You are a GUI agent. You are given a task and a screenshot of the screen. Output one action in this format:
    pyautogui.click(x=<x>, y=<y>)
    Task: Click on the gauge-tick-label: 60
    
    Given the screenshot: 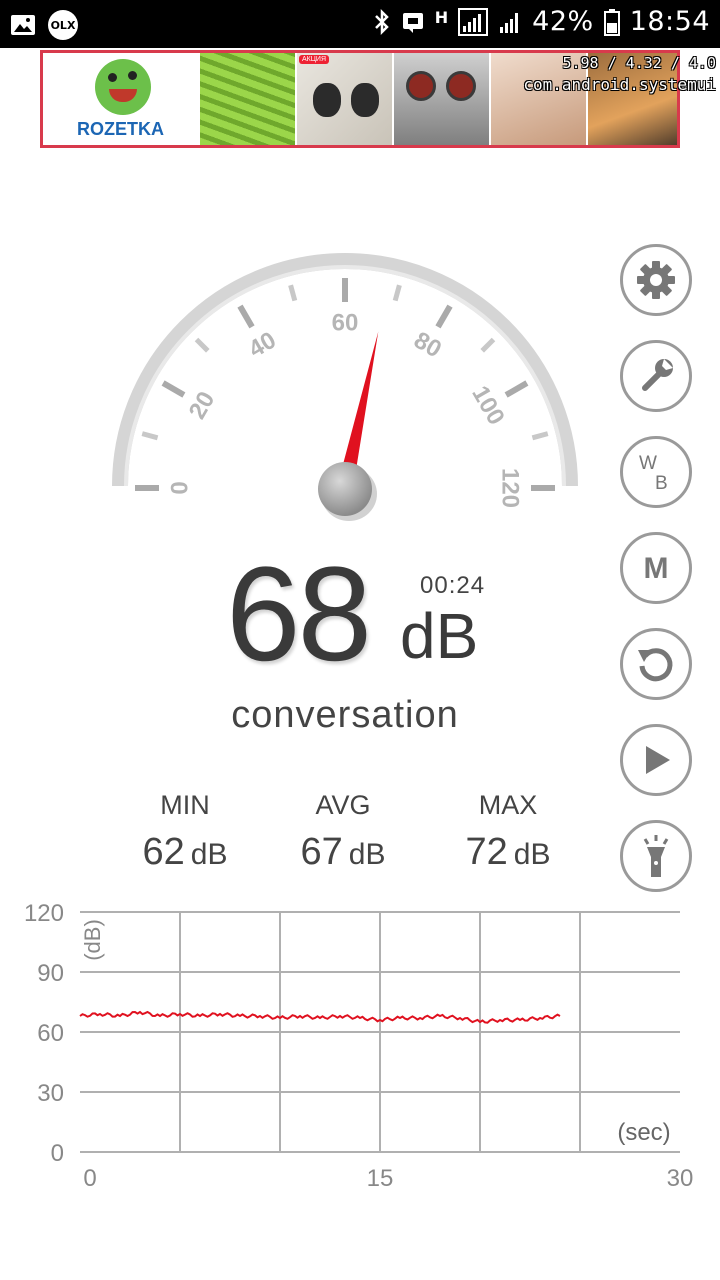 What is the action you would take?
    pyautogui.click(x=345, y=322)
    